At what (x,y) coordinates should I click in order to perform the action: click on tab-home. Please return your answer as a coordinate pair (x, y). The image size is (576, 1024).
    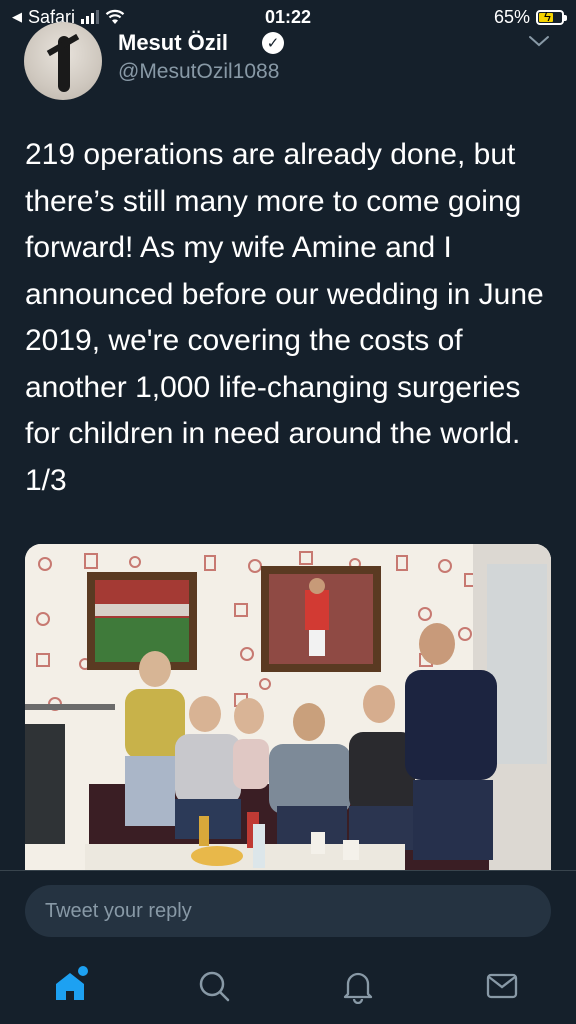
    Looking at the image, I should click on (72, 987).